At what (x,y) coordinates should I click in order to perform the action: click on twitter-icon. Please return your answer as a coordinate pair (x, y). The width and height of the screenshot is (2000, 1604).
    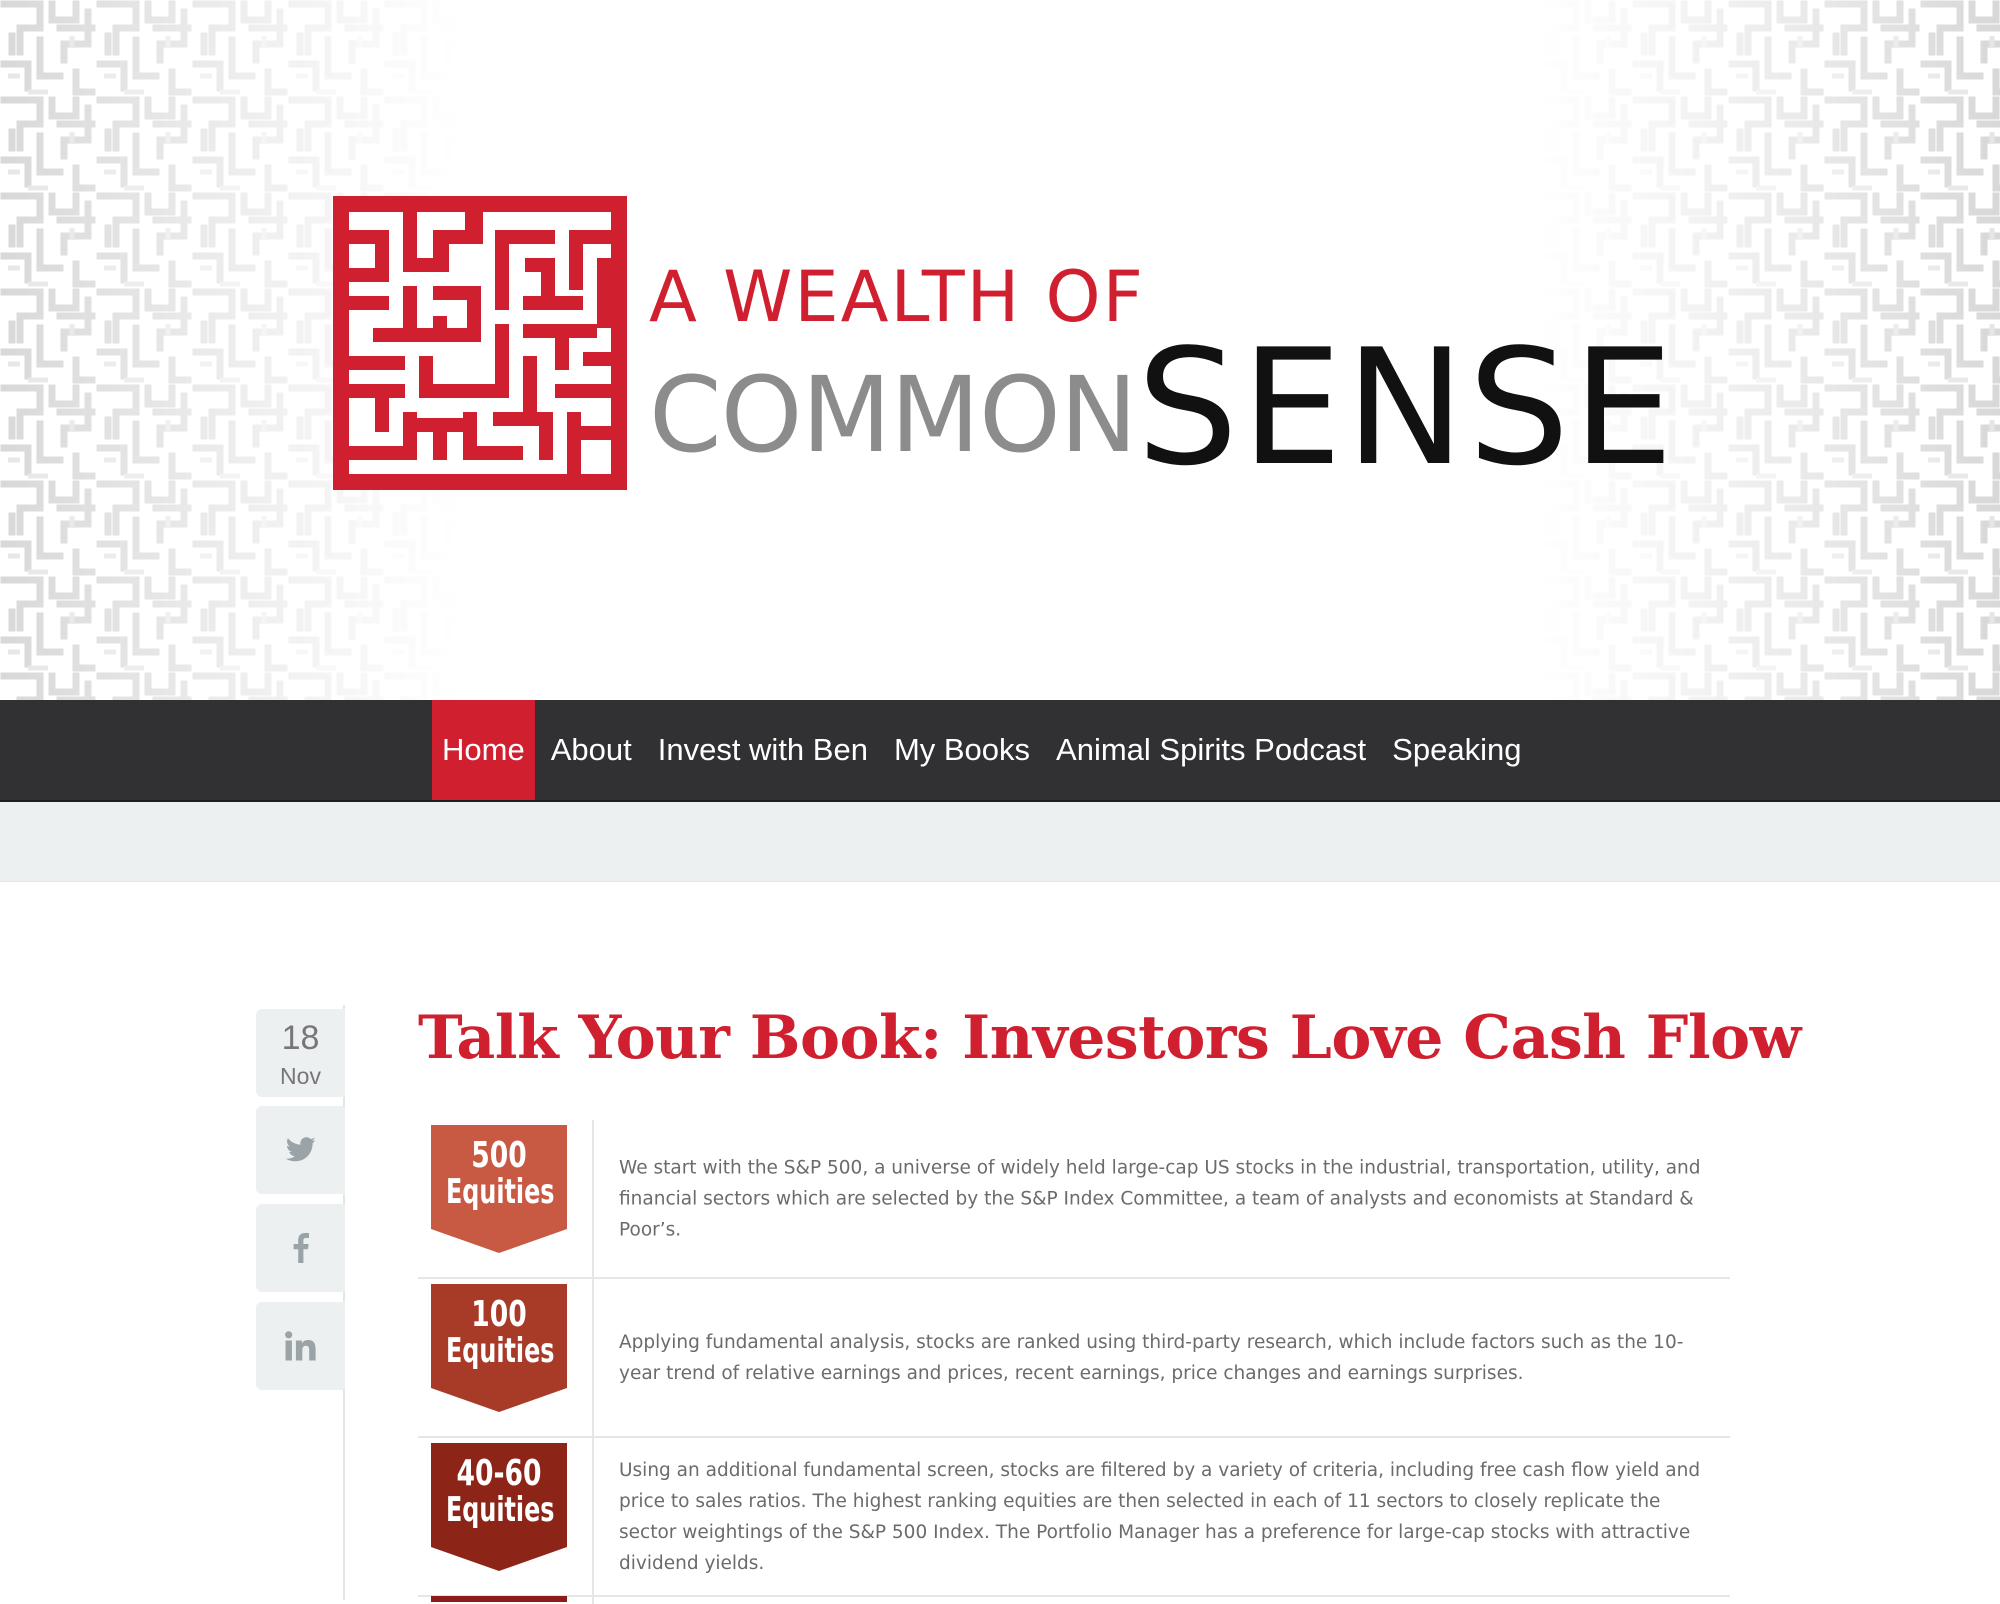
    Looking at the image, I should click on (300, 1149).